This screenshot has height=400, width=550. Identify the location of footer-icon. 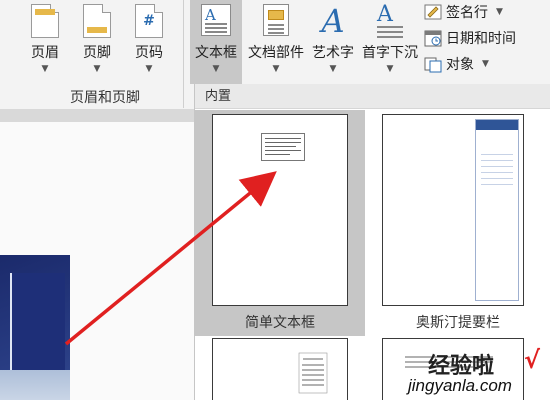
(97, 21).